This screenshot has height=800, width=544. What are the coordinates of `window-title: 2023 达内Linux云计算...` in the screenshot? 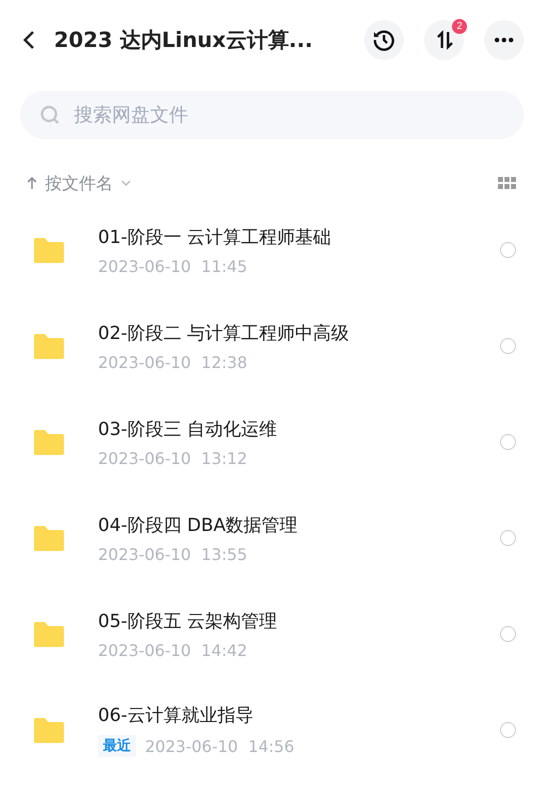 It's located at (184, 40).